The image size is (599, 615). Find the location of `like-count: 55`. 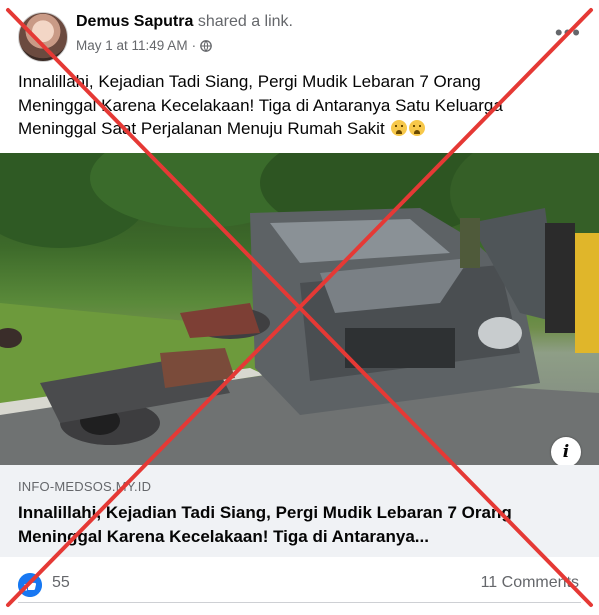

like-count: 55 is located at coordinates (61, 583).